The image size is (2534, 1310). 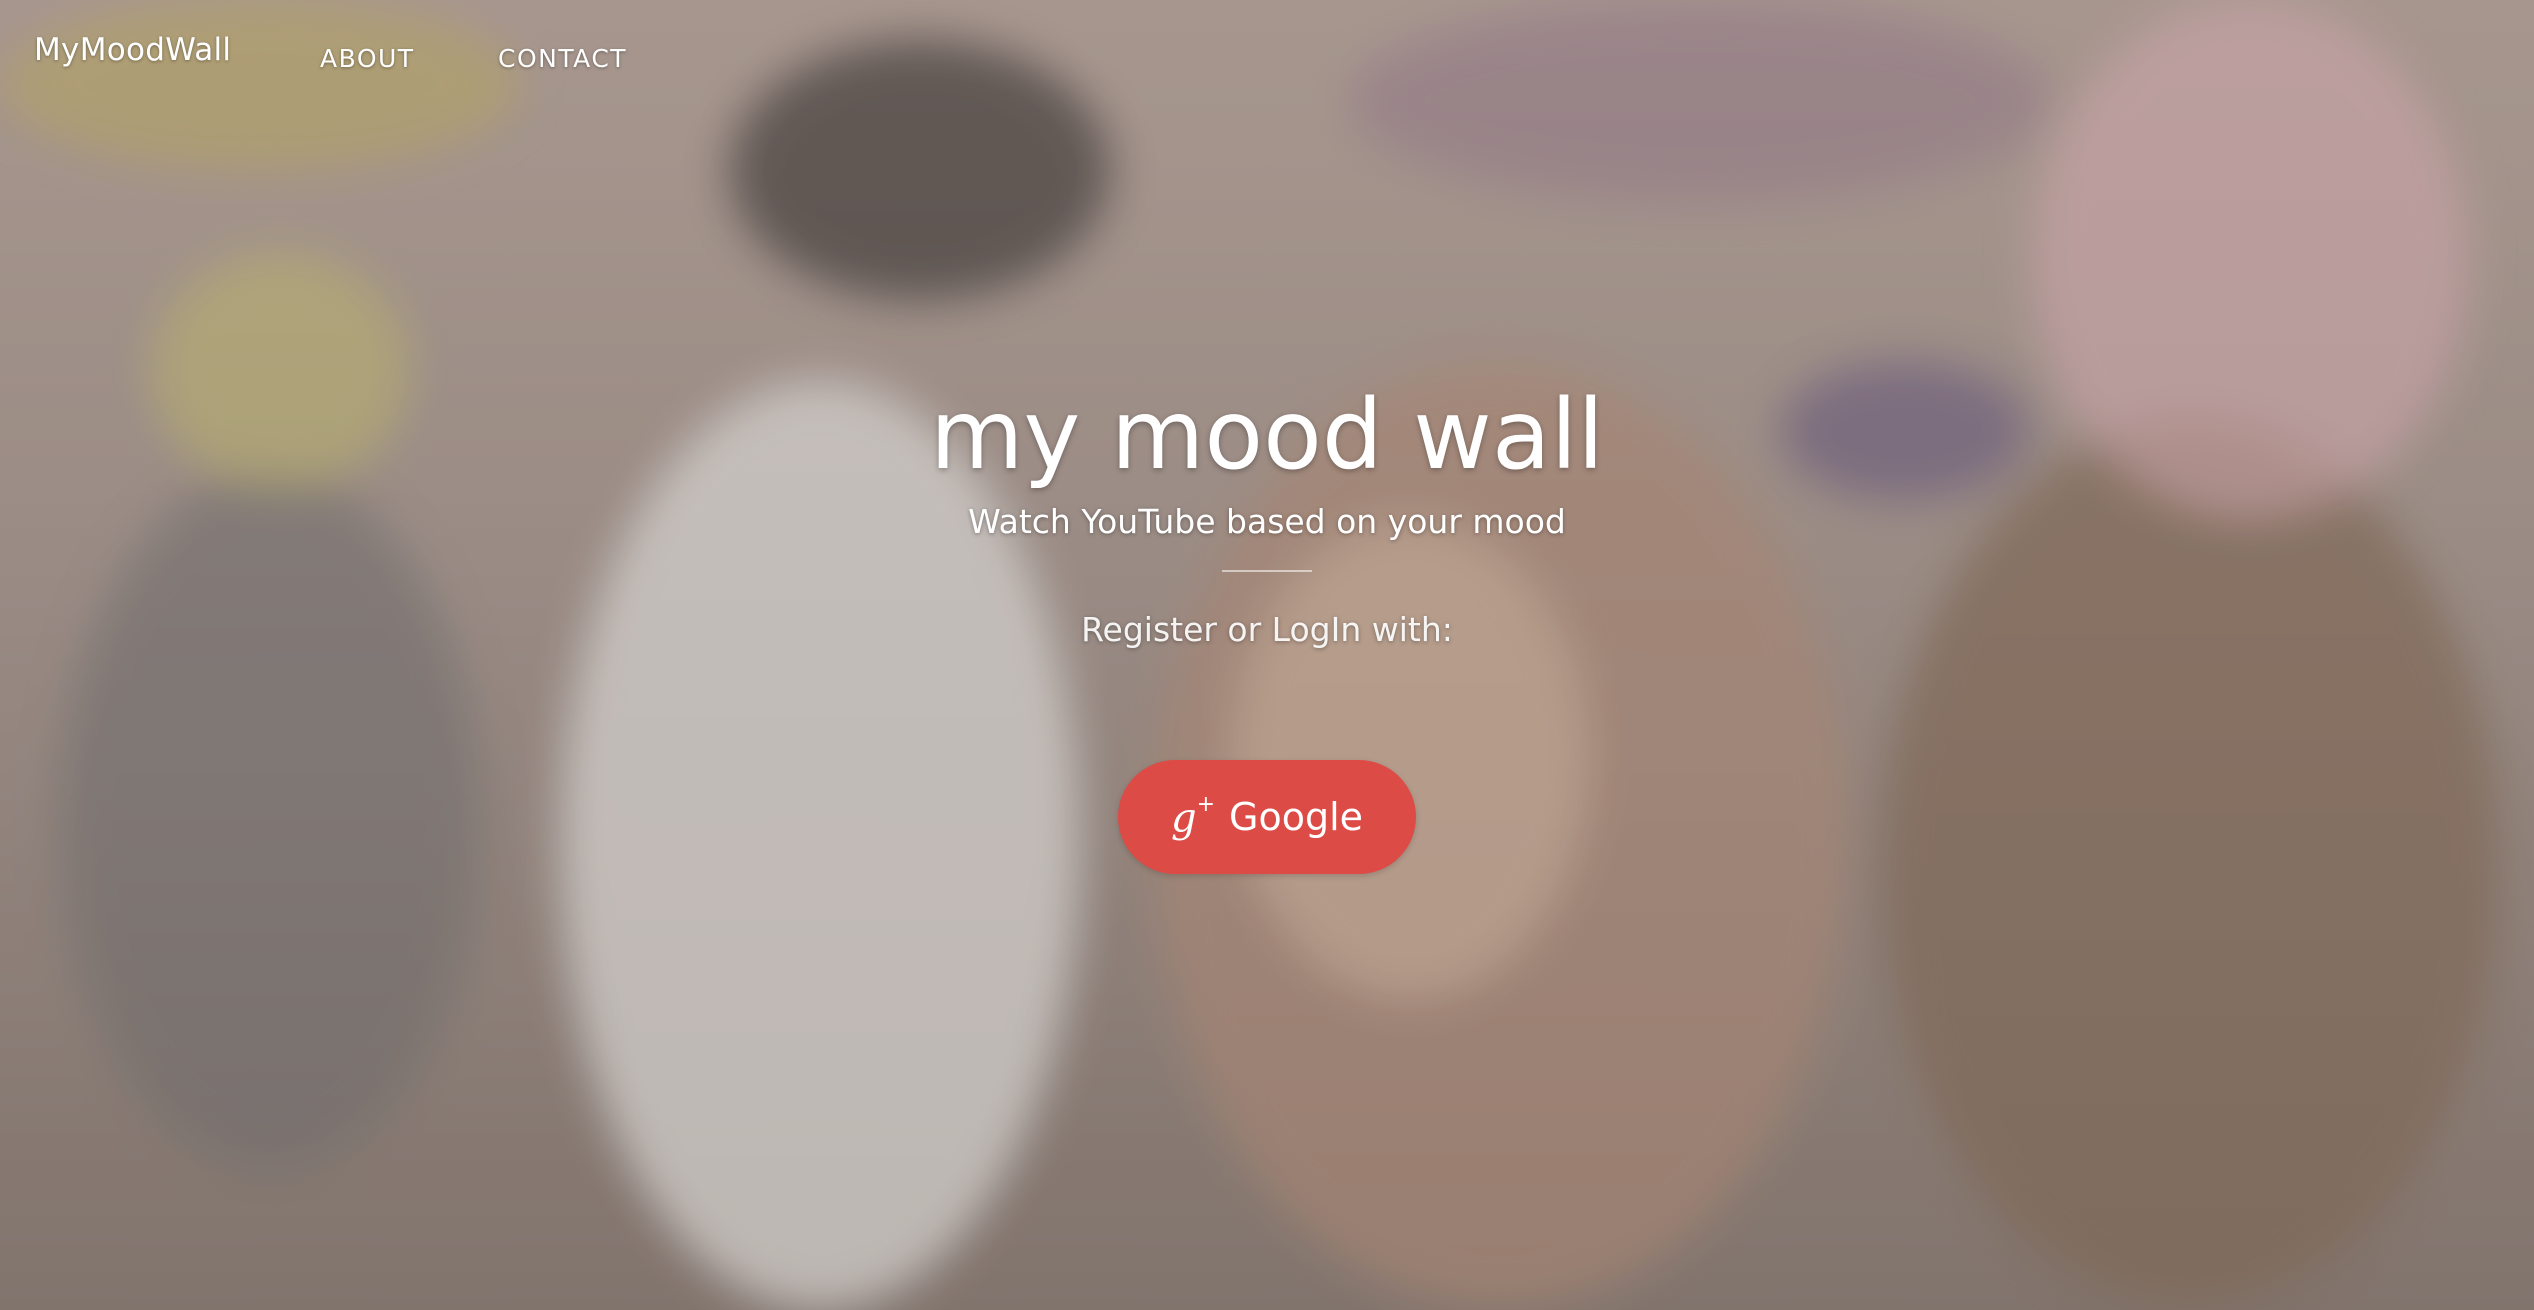 I want to click on top-navigation: MyMoodWall ABOUT CONTACT, so click(x=1267, y=55).